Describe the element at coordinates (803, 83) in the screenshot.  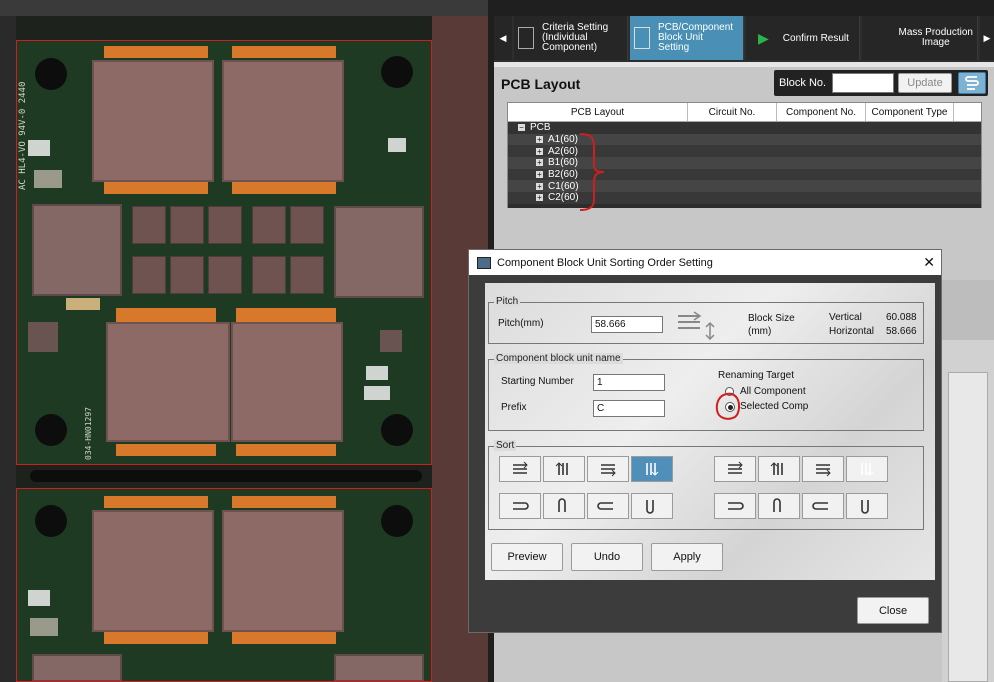
I see `block-no-label: Block No.` at that location.